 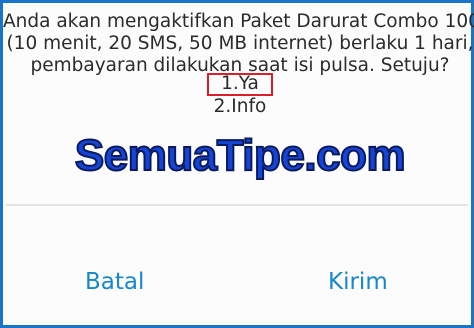 I want to click on send-button: Kirim, so click(x=358, y=282).